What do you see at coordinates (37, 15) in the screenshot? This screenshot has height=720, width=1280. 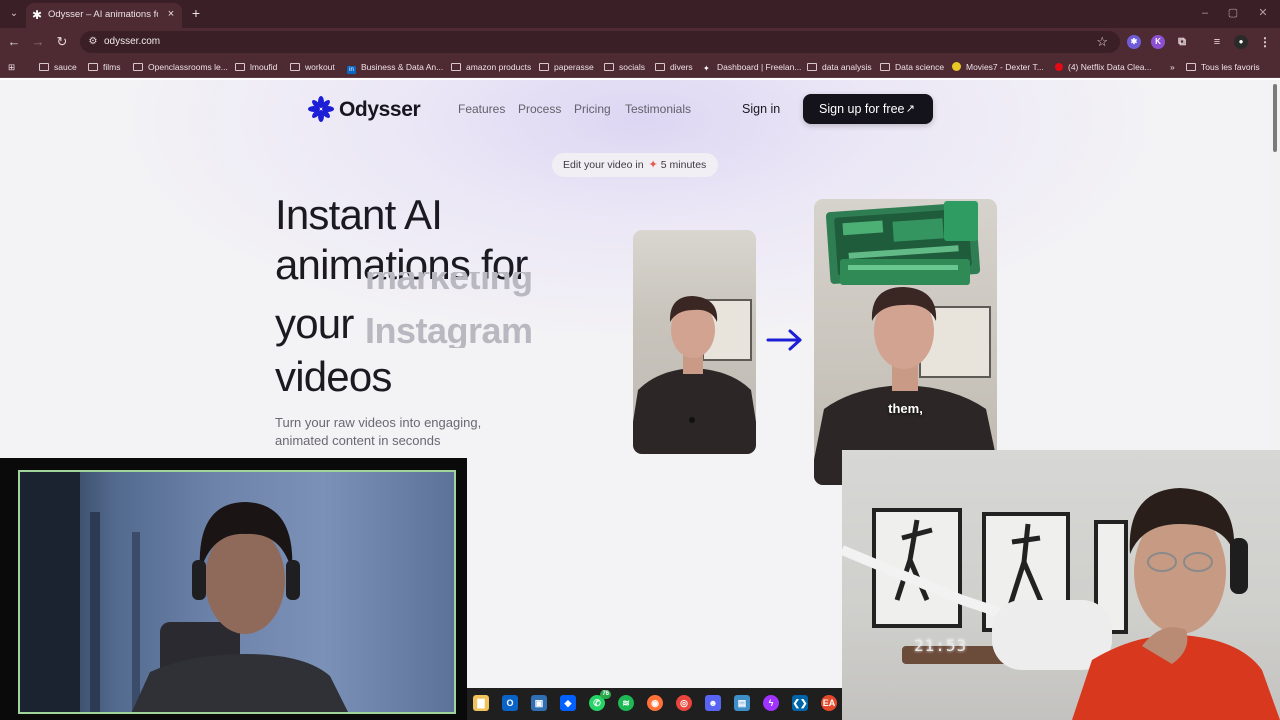 I see `odysser-favicon-icon: ✱` at bounding box center [37, 15].